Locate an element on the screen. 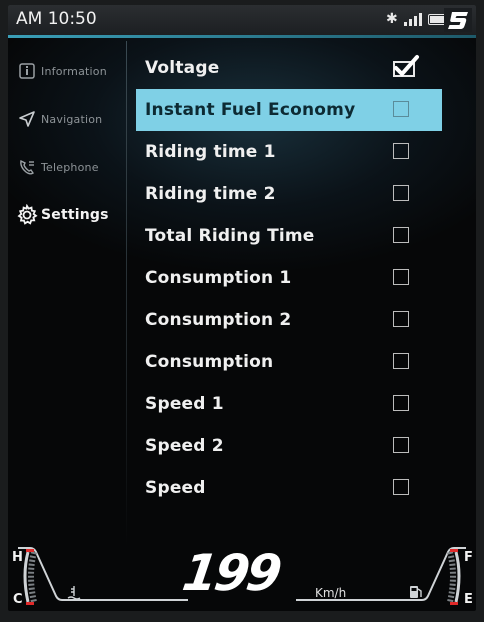  clock-time: AM 10:50 is located at coordinates (56, 19).